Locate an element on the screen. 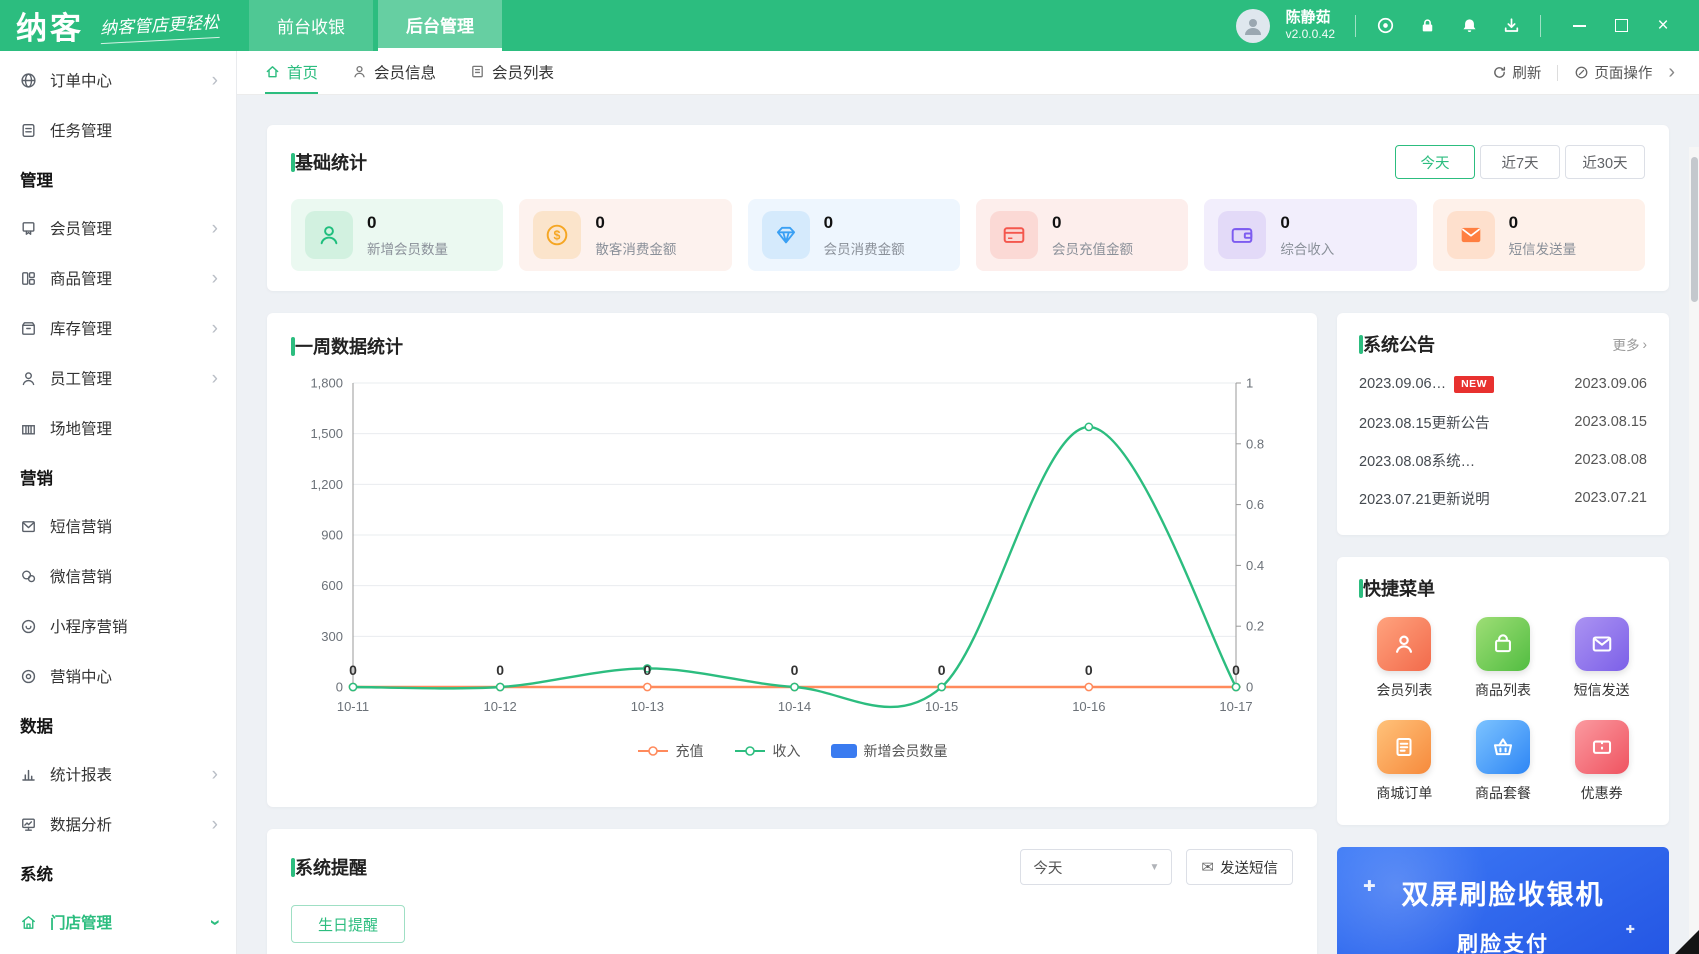 Image resolution: width=1699 pixels, height=954 pixels. sidebar-item-wechat-marketing: 微信营销 is located at coordinates (118, 576).